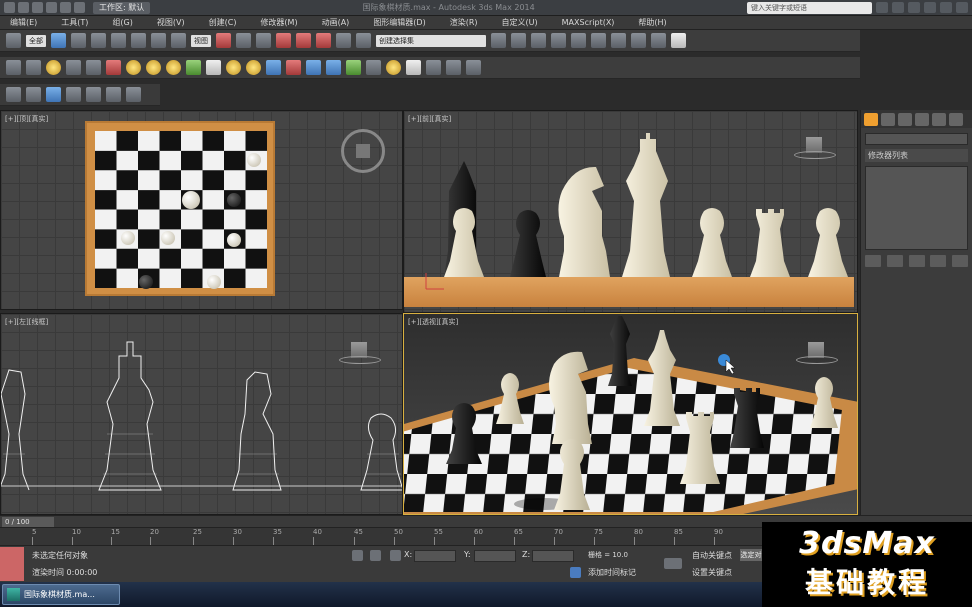  What do you see at coordinates (65, 7) in the screenshot?
I see `undo-icon` at bounding box center [65, 7].